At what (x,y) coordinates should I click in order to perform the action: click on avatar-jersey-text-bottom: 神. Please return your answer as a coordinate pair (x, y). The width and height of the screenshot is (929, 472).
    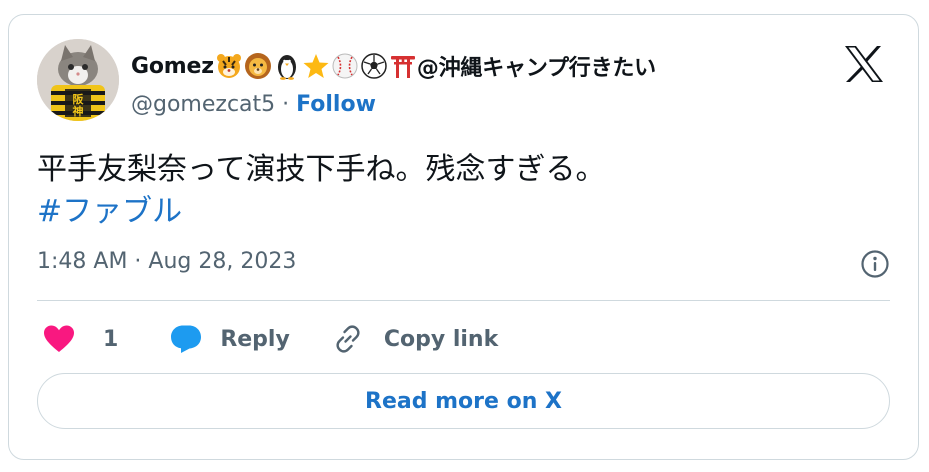
    Looking at the image, I should click on (78, 111).